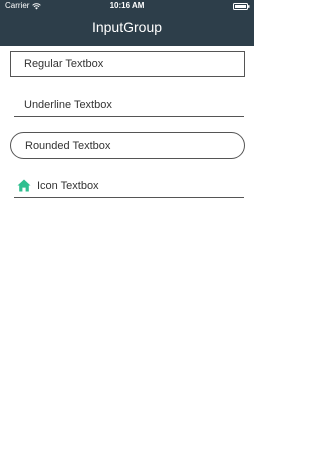 This screenshot has width=320, height=452. Describe the element at coordinates (127, 27) in the screenshot. I see `page-title: InputGroup` at that location.